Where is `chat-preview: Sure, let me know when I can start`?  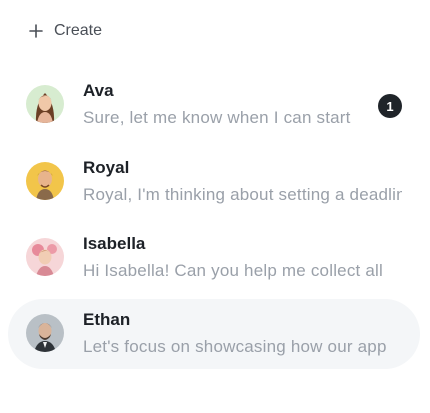
chat-preview: Sure, let me know when I can start is located at coordinates (217, 117).